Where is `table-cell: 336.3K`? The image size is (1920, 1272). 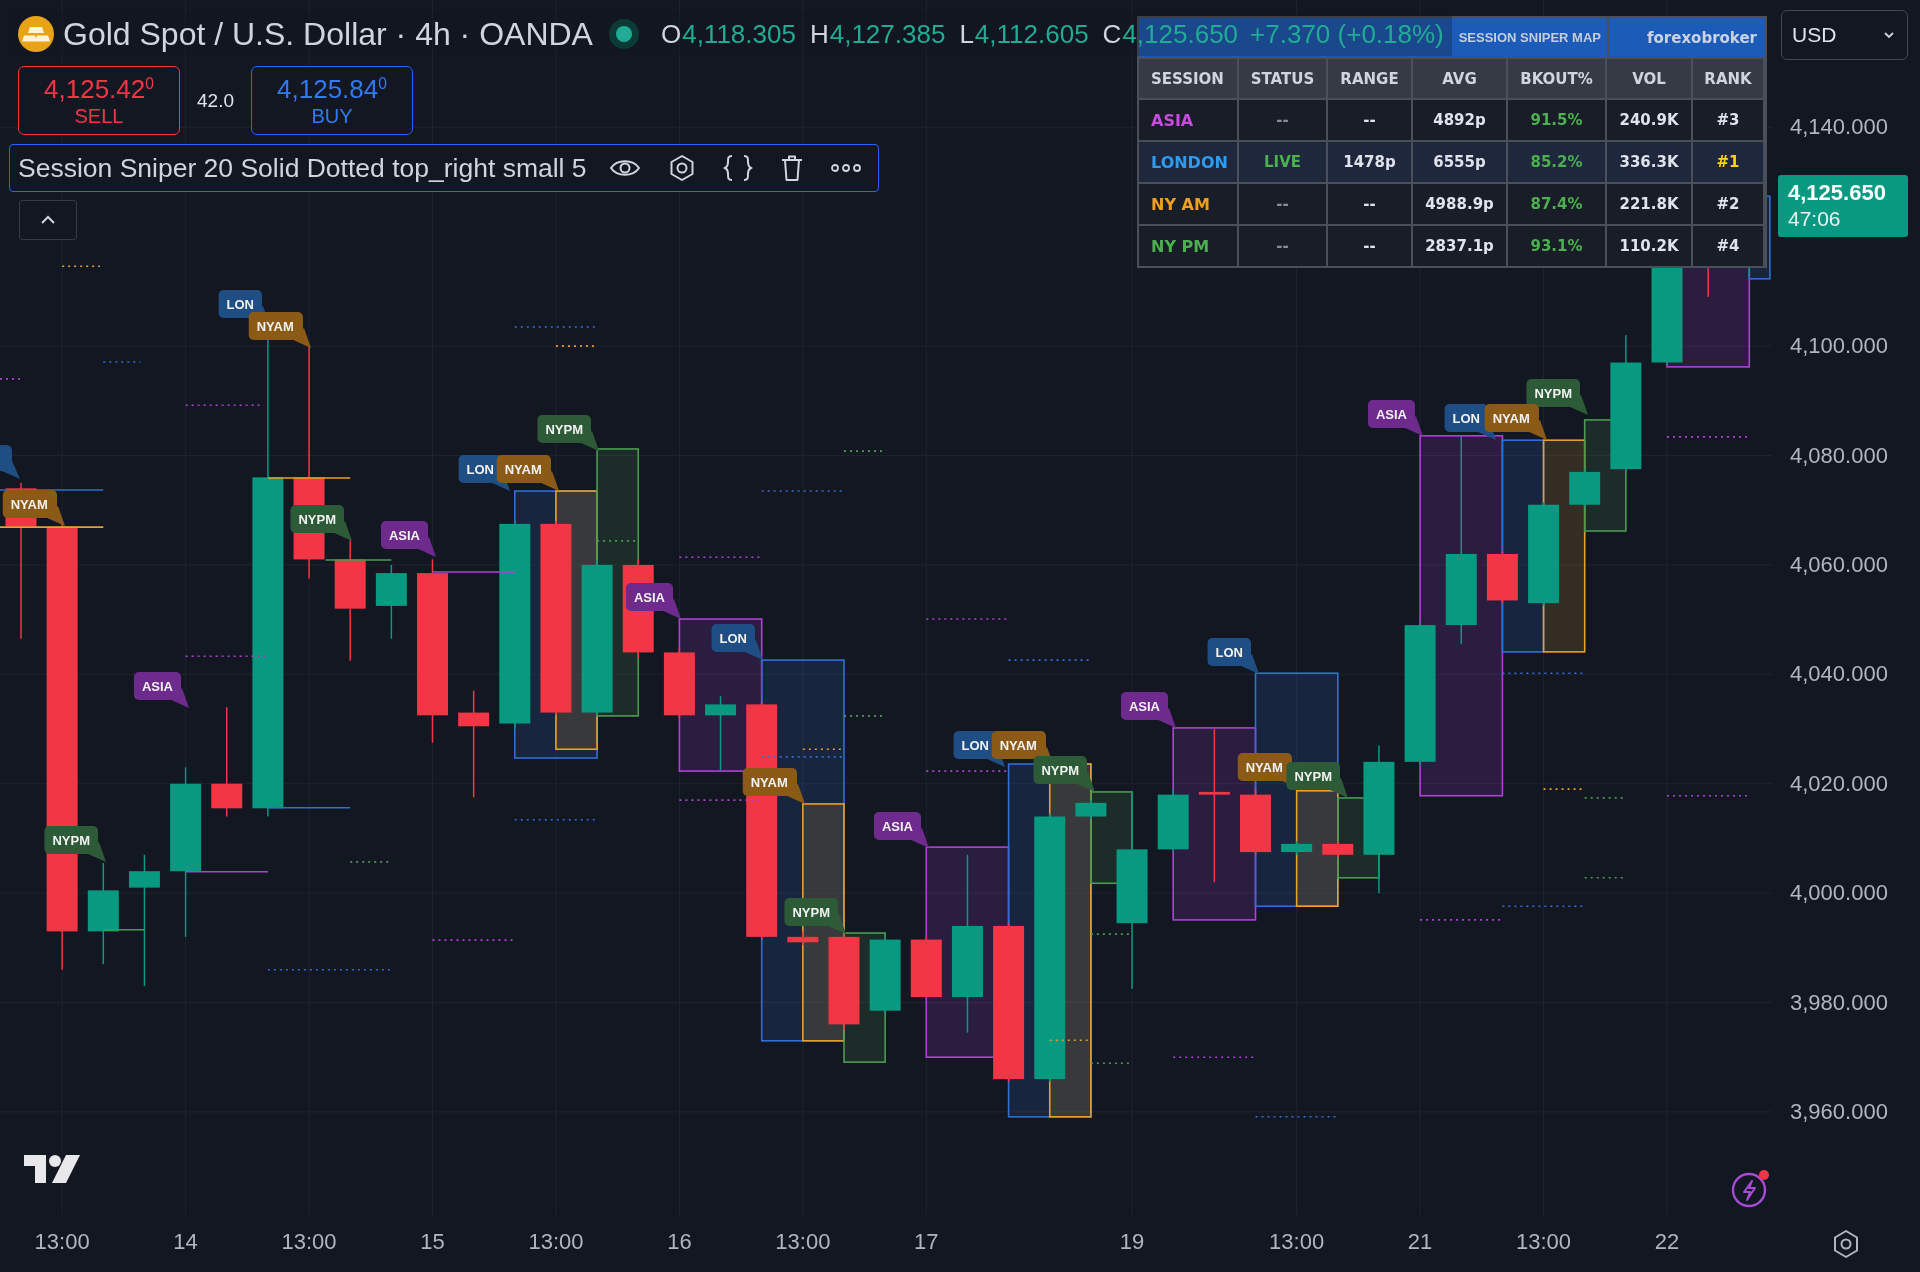
table-cell: 336.3K is located at coordinates (1649, 162).